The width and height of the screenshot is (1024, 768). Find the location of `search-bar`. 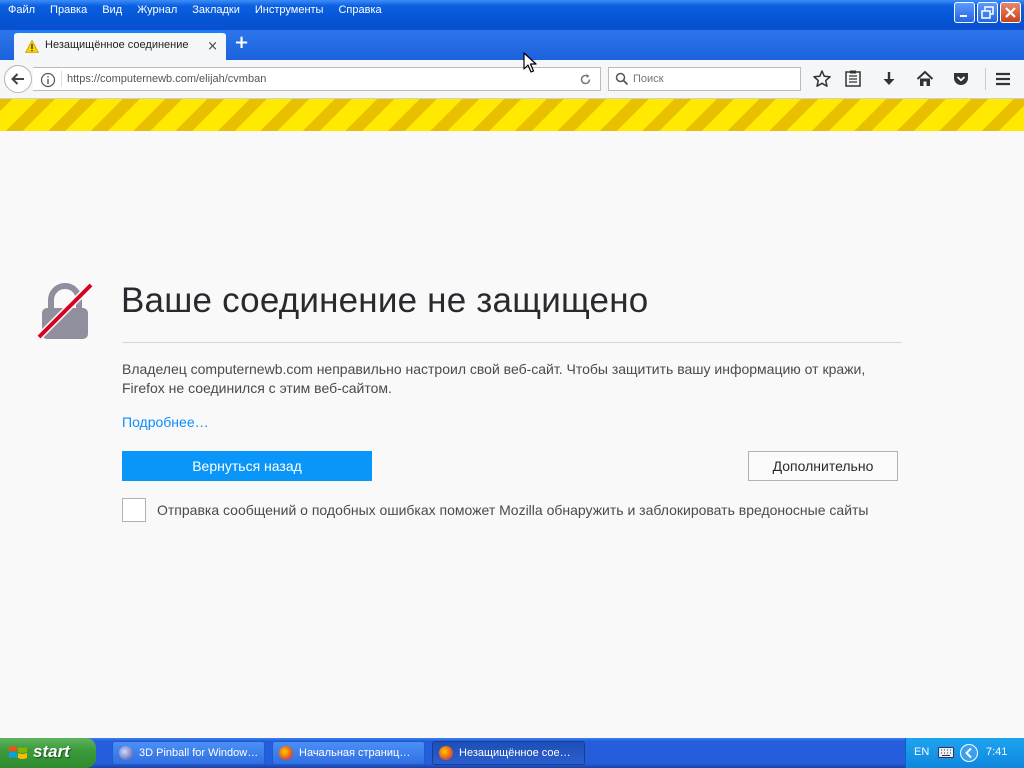

search-bar is located at coordinates (704, 79).